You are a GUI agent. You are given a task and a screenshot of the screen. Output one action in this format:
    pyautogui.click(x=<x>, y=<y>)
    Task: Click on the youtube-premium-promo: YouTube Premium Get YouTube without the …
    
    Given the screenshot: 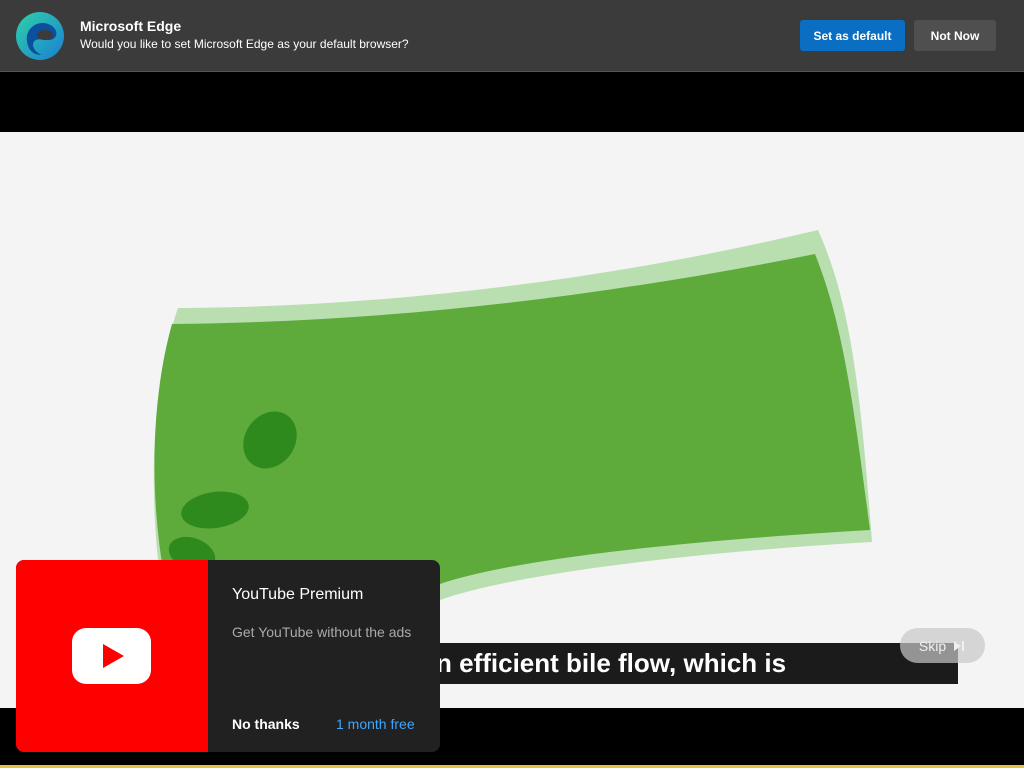 What is the action you would take?
    pyautogui.click(x=228, y=656)
    